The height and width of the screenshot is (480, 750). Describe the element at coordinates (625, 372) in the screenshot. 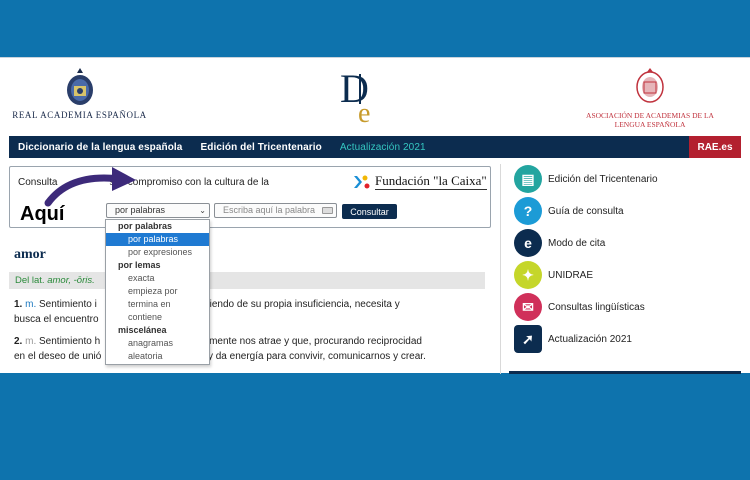

I see `sidebar-bottom-bar` at that location.